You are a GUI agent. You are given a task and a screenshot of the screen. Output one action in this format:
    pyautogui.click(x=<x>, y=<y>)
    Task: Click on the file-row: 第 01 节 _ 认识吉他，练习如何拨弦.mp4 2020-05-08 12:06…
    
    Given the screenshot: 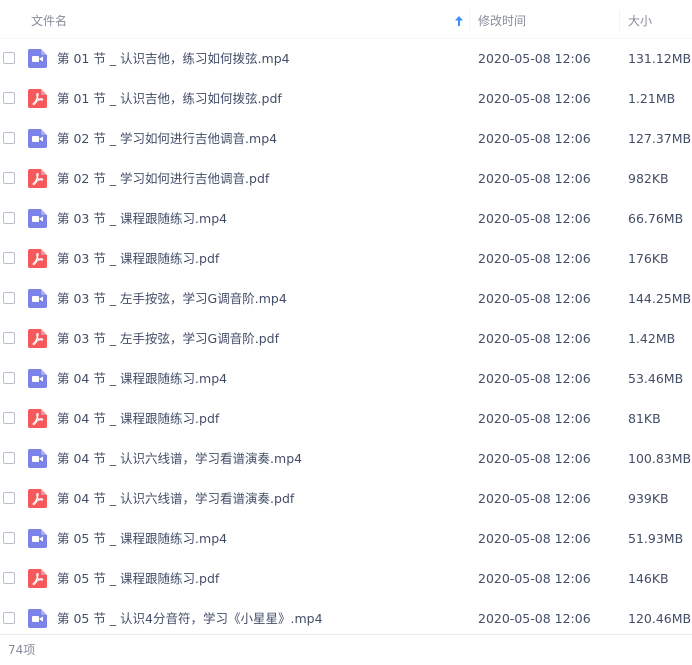 What is the action you would take?
    pyautogui.click(x=346, y=59)
    